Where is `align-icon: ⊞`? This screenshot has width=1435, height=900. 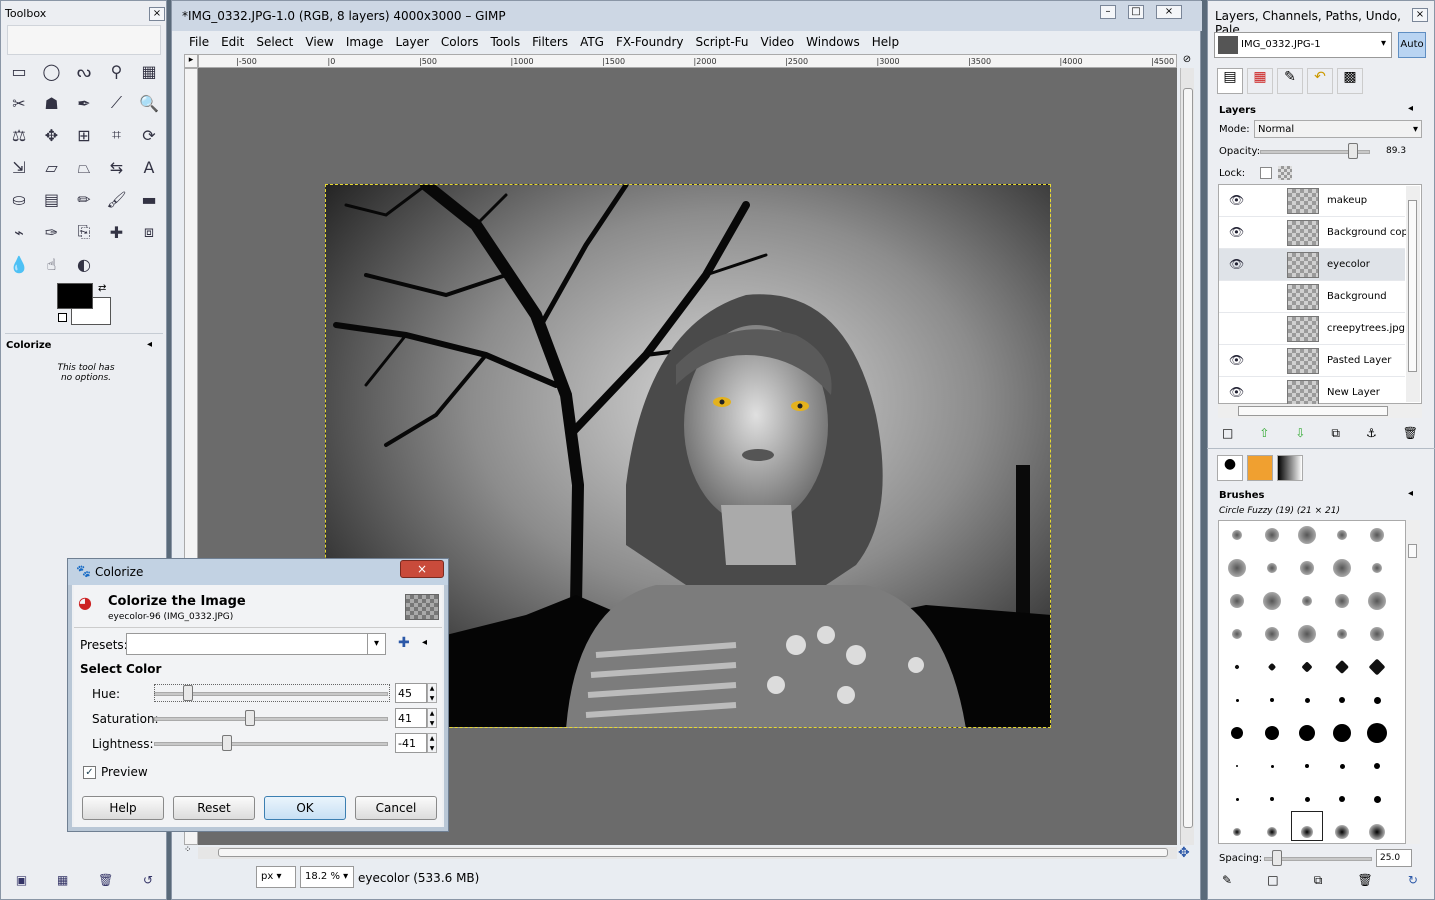 align-icon: ⊞ is located at coordinates (84, 135).